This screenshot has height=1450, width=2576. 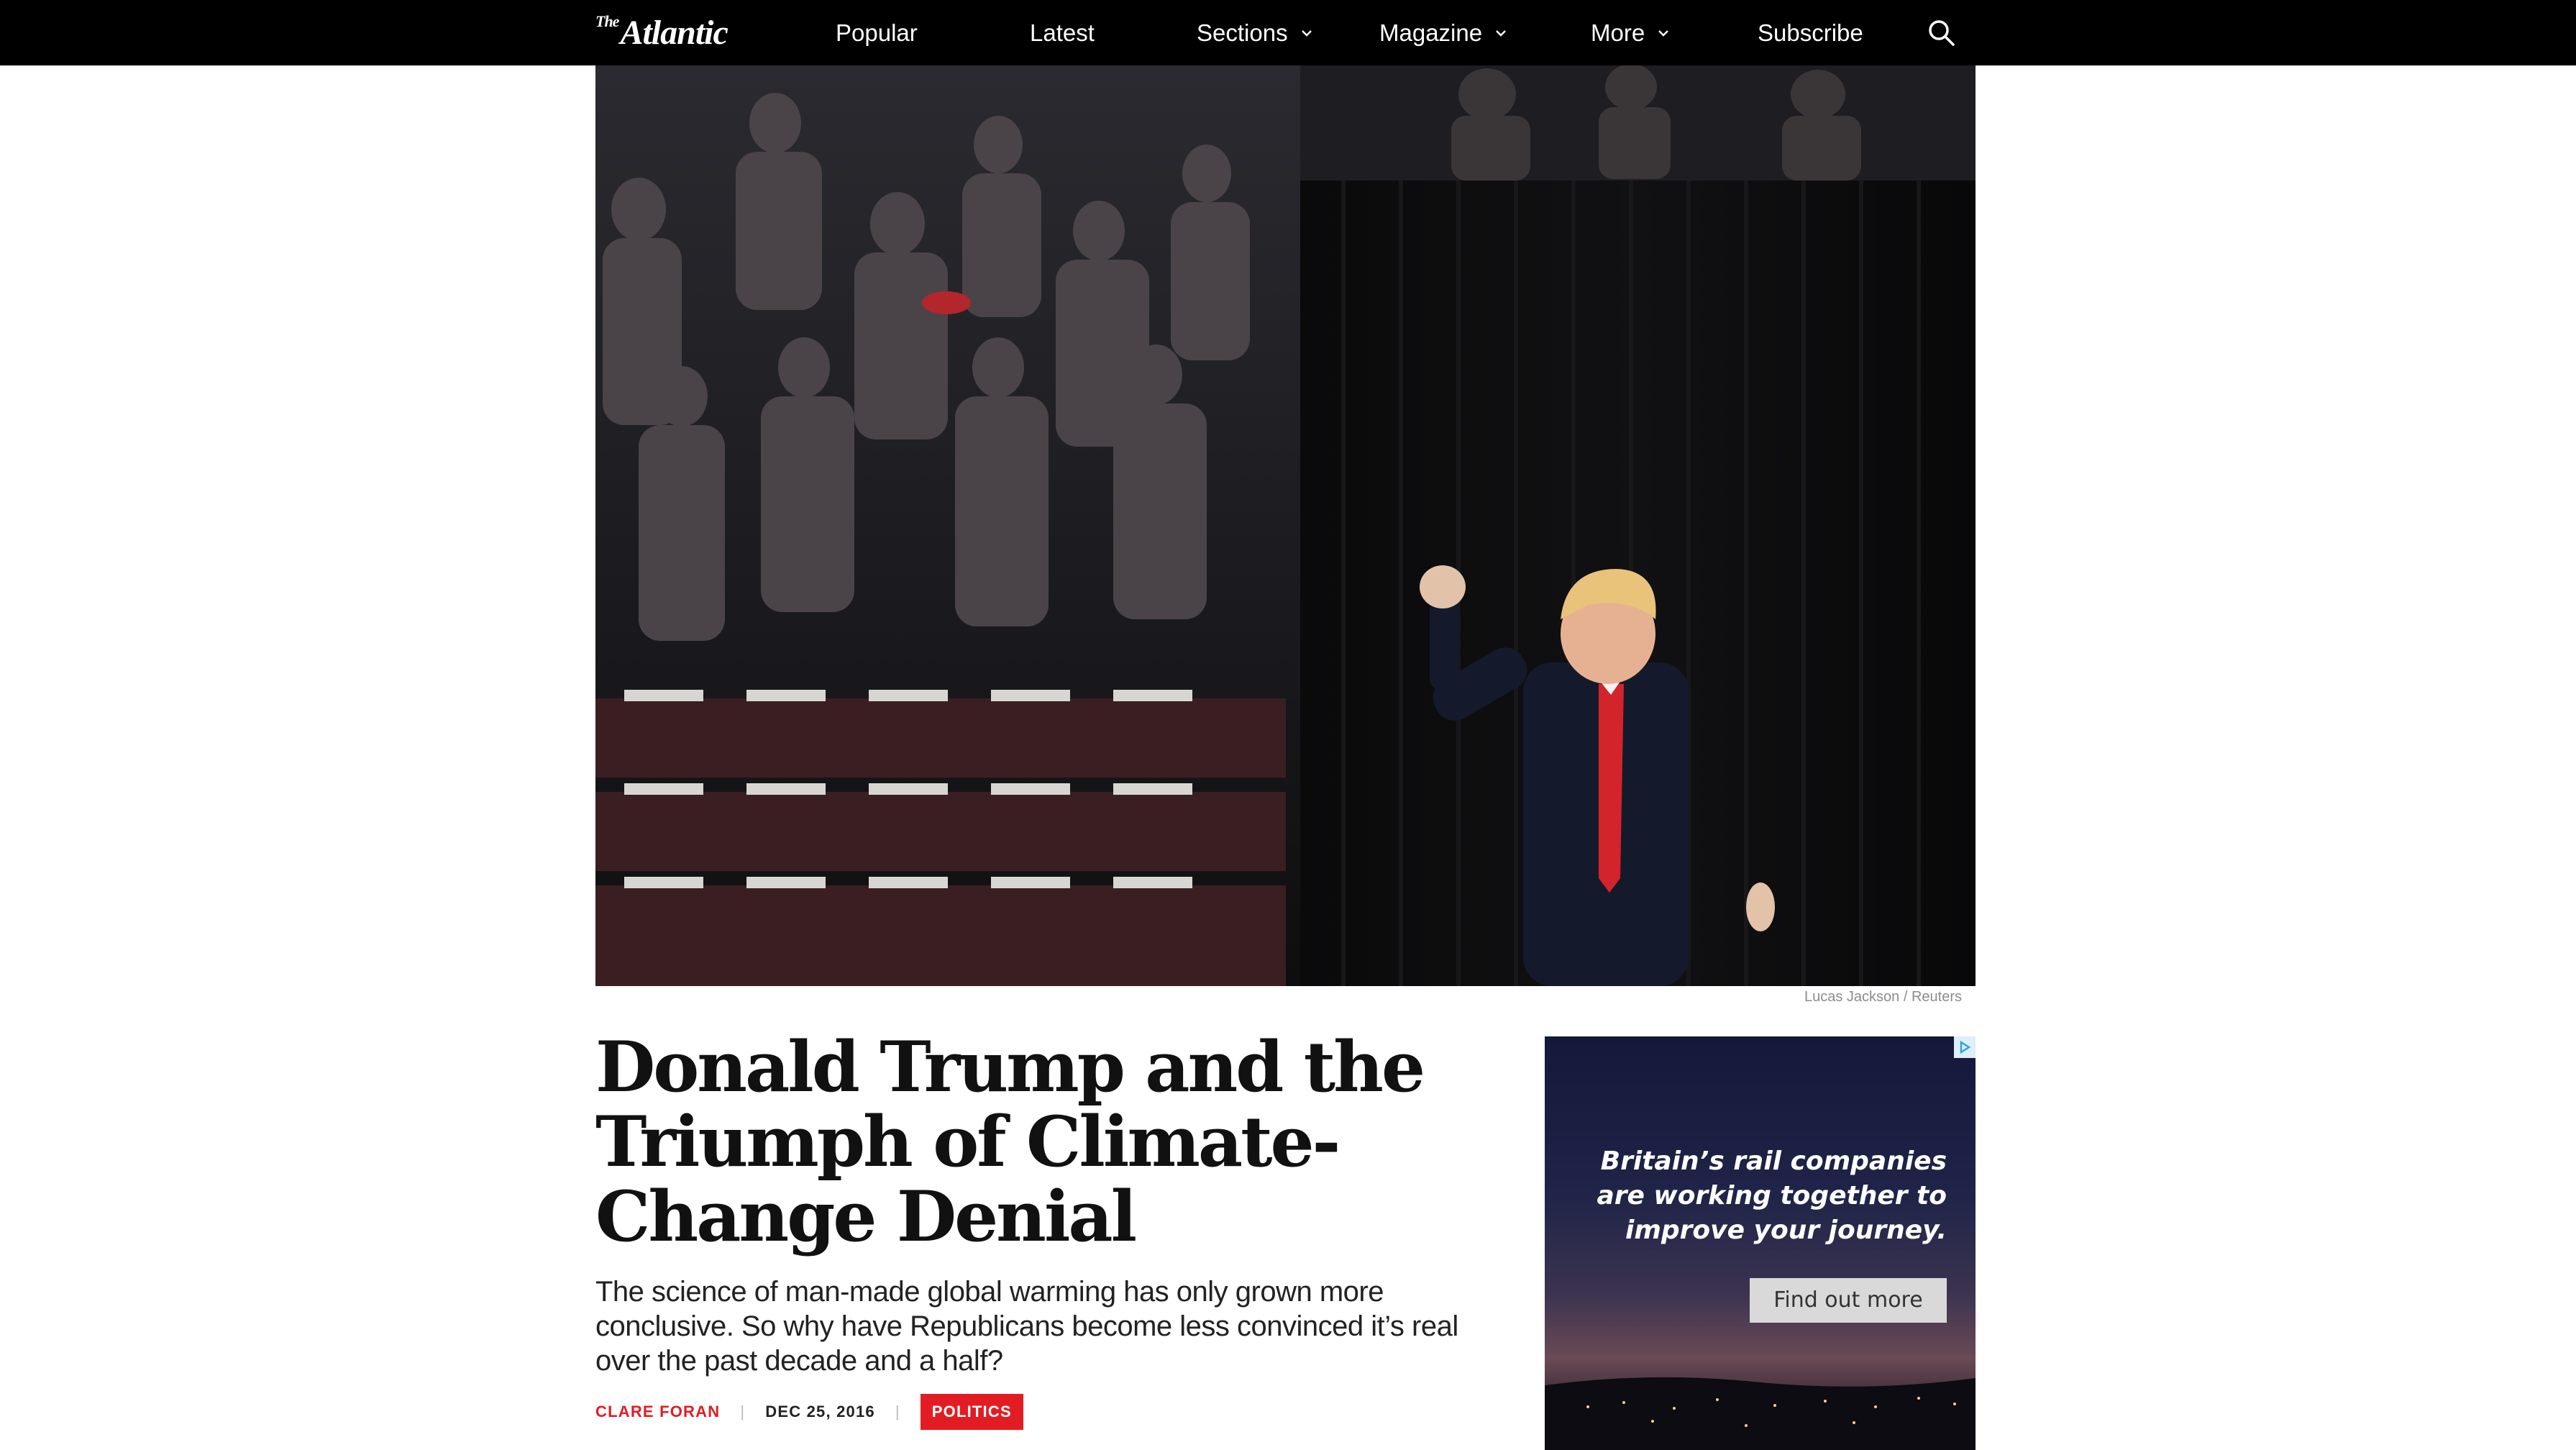 I want to click on article-byline: CLARE FORAN | DEC 25, 2016 | POLITICS, so click(x=809, y=1412).